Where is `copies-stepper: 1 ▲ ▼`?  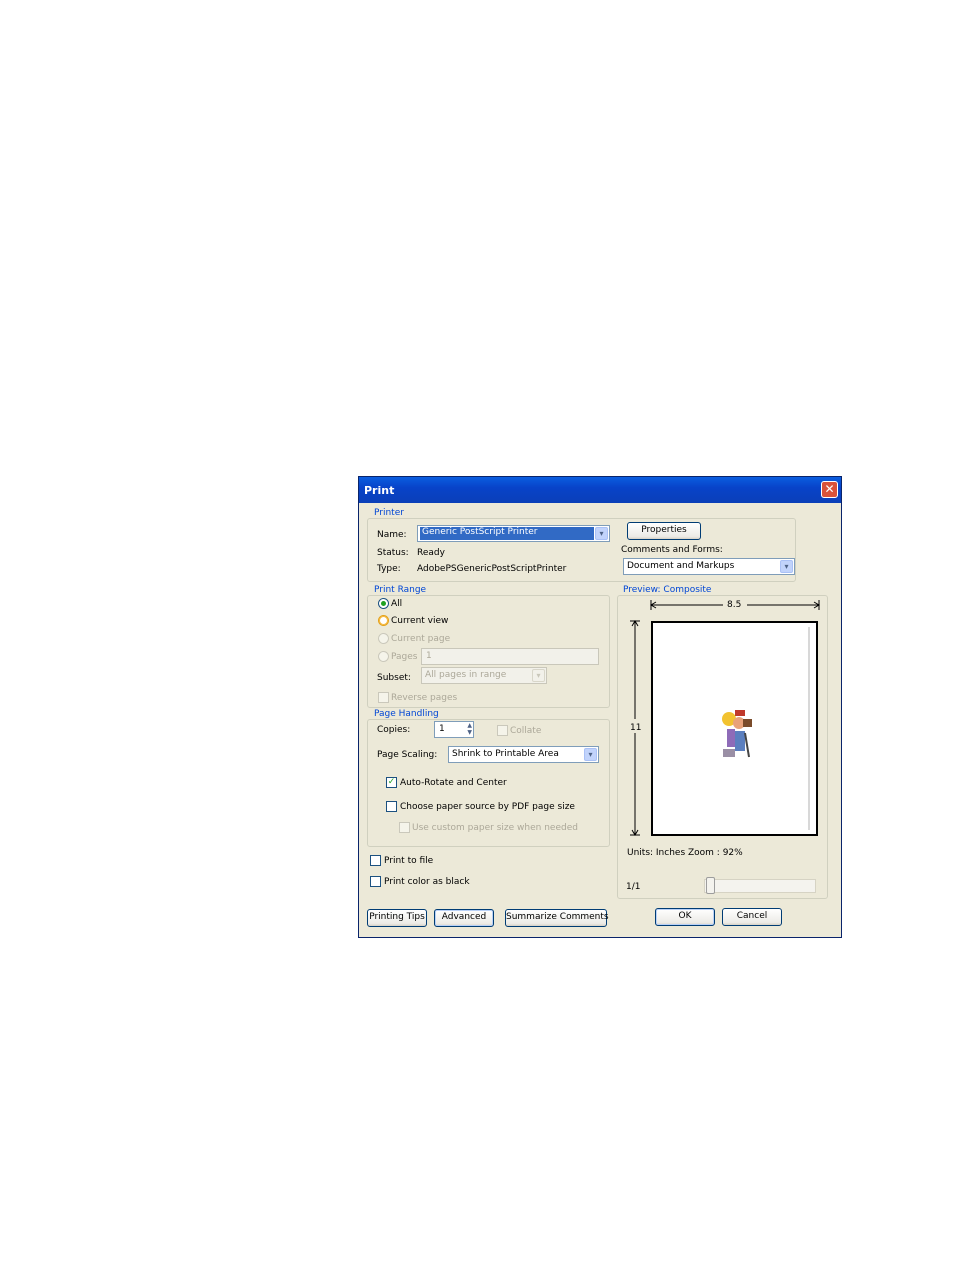 copies-stepper: 1 ▲ ▼ is located at coordinates (454, 729).